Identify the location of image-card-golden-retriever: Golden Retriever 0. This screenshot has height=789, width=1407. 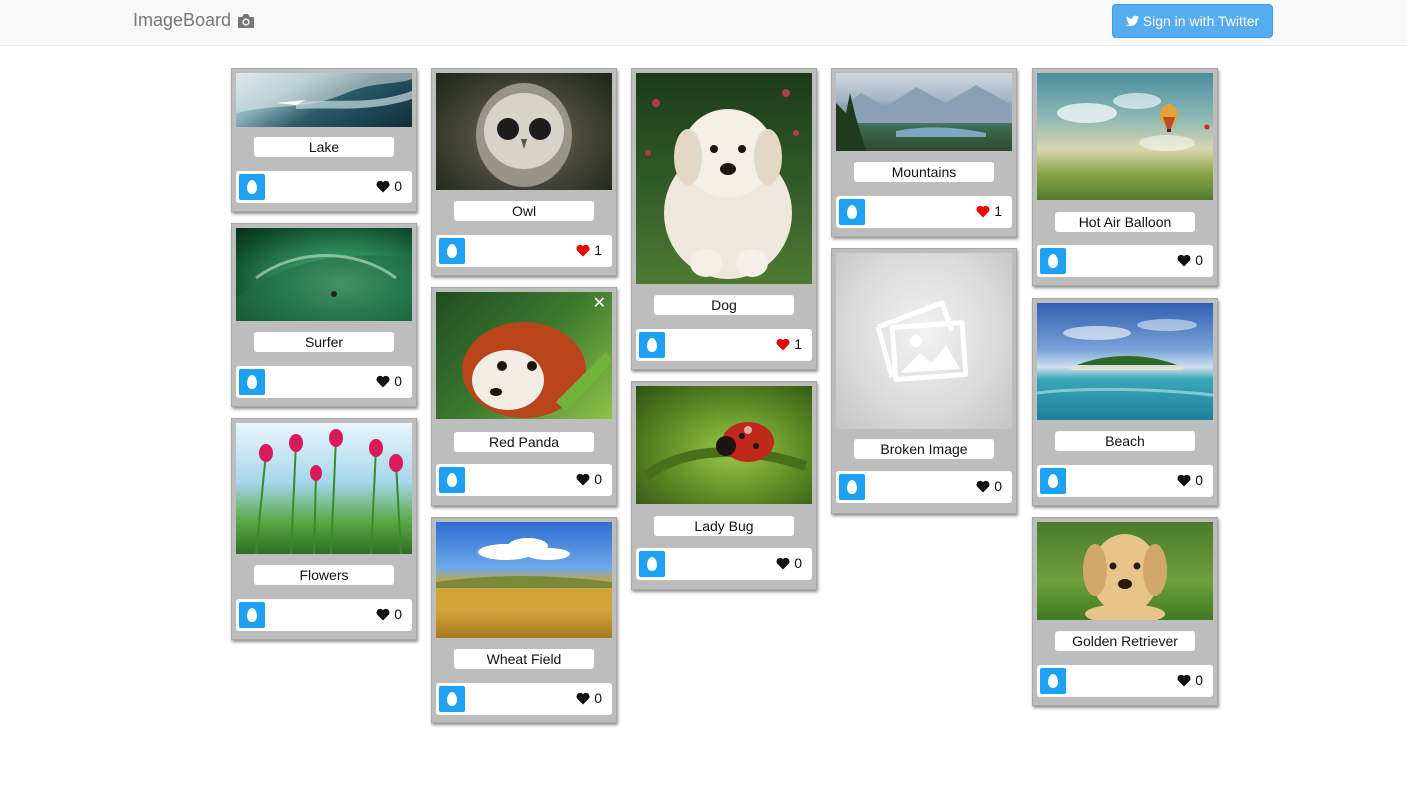
(1125, 611).